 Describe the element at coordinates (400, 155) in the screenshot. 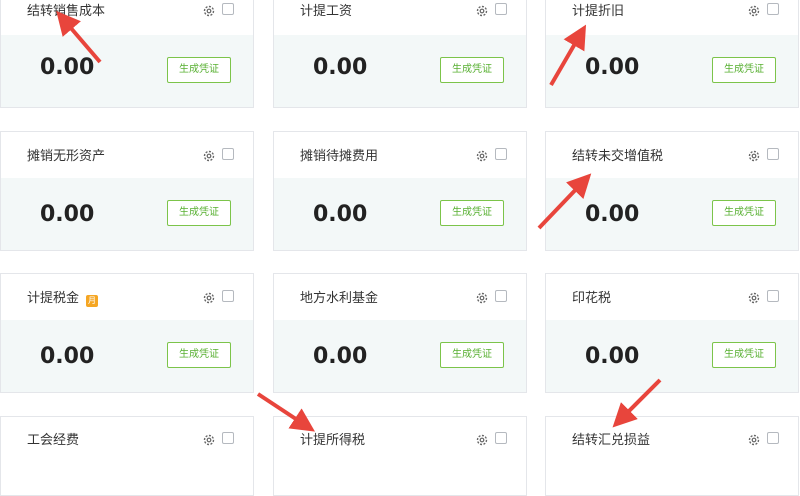

I see `card-header: 摊销待摊费用` at that location.